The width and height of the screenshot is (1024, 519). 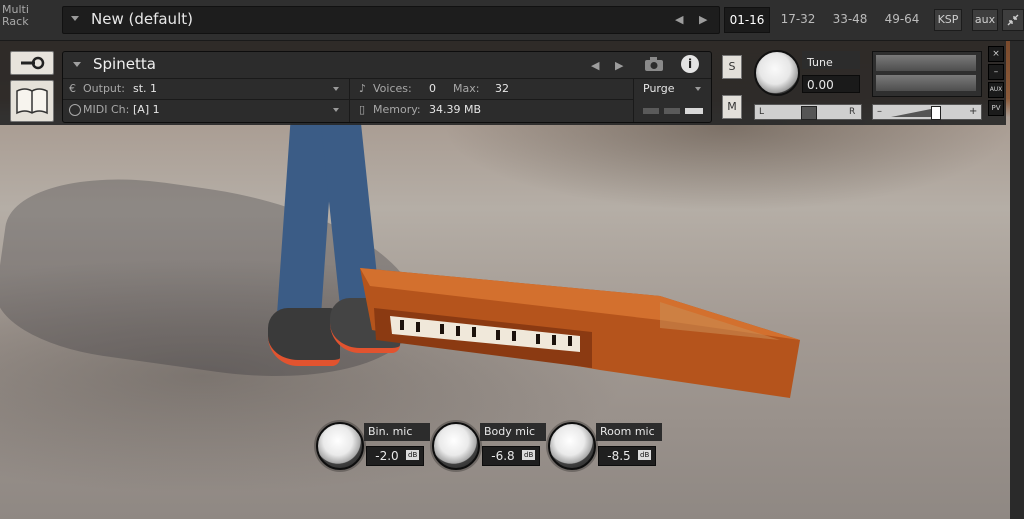 I want to click on next-preset-icon: ▶, so click(x=703, y=19).